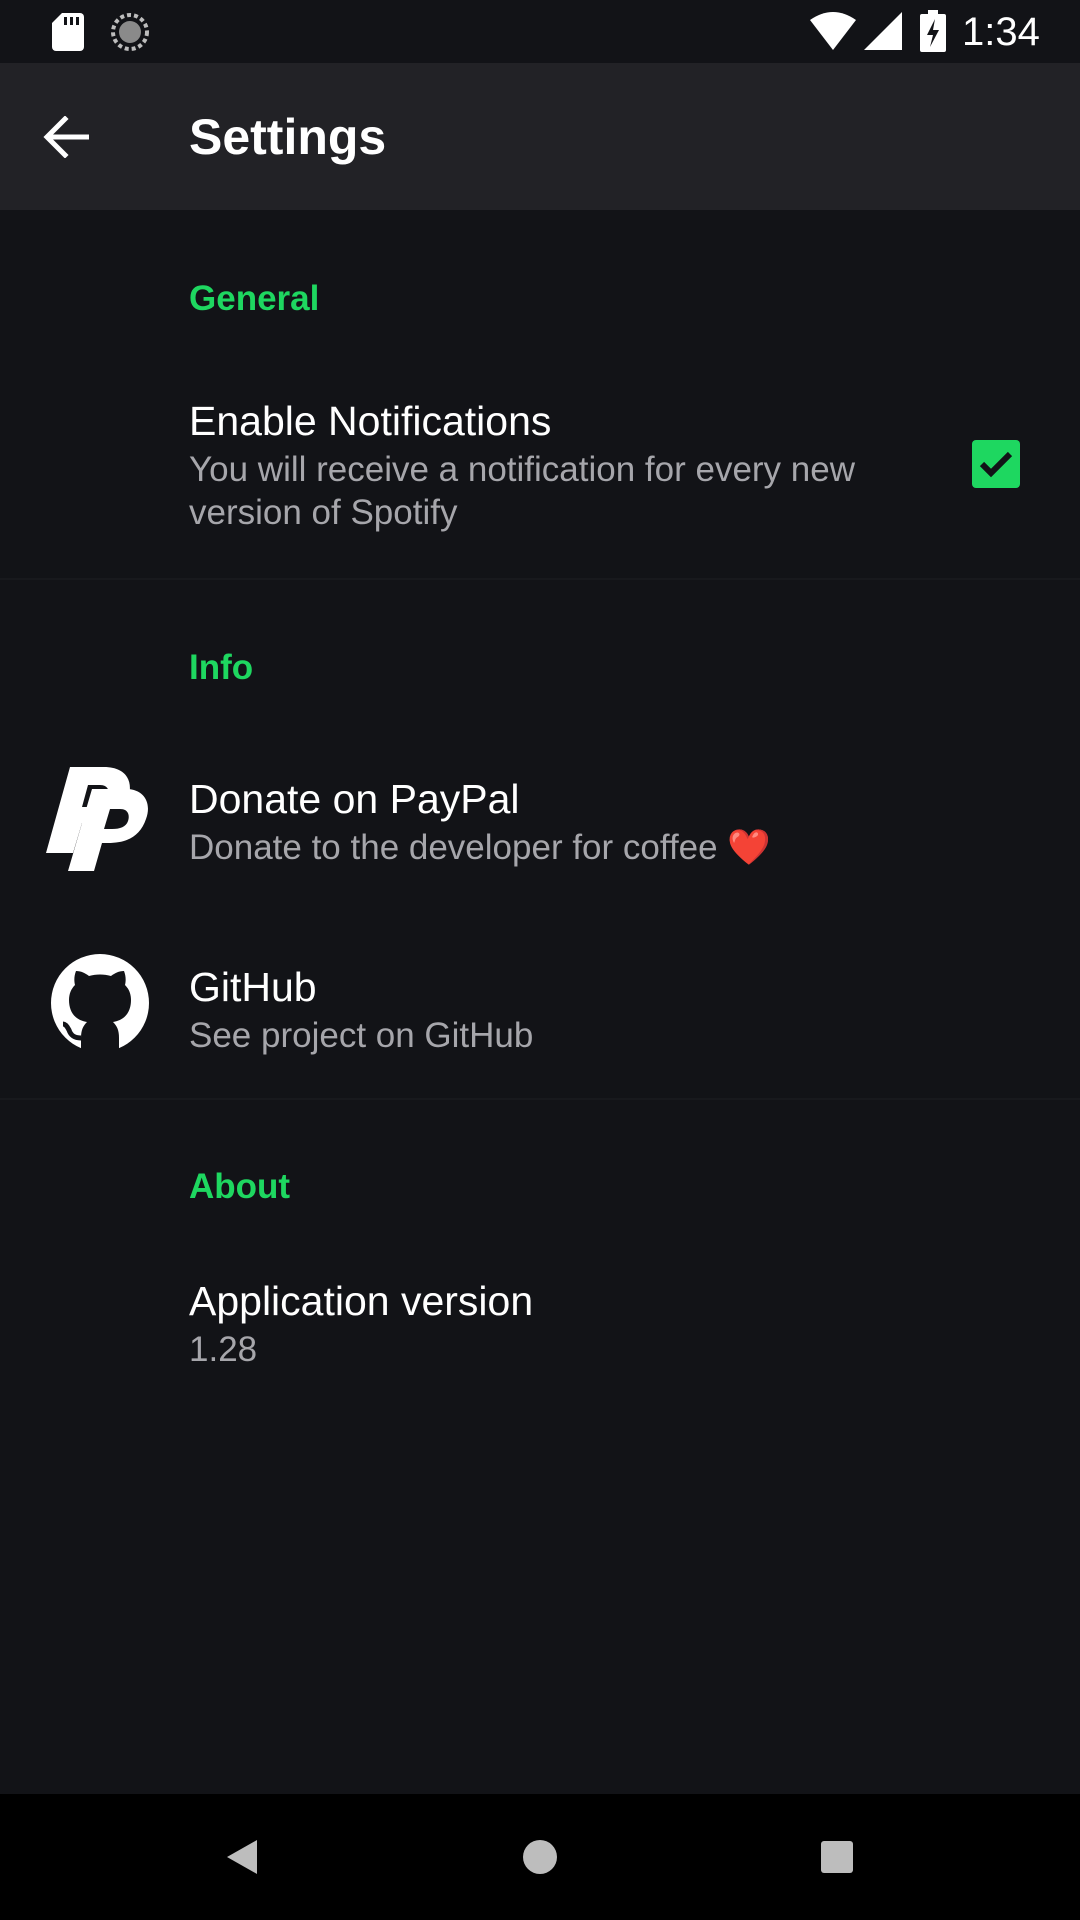  I want to click on arrow-back-icon, so click(66, 137).